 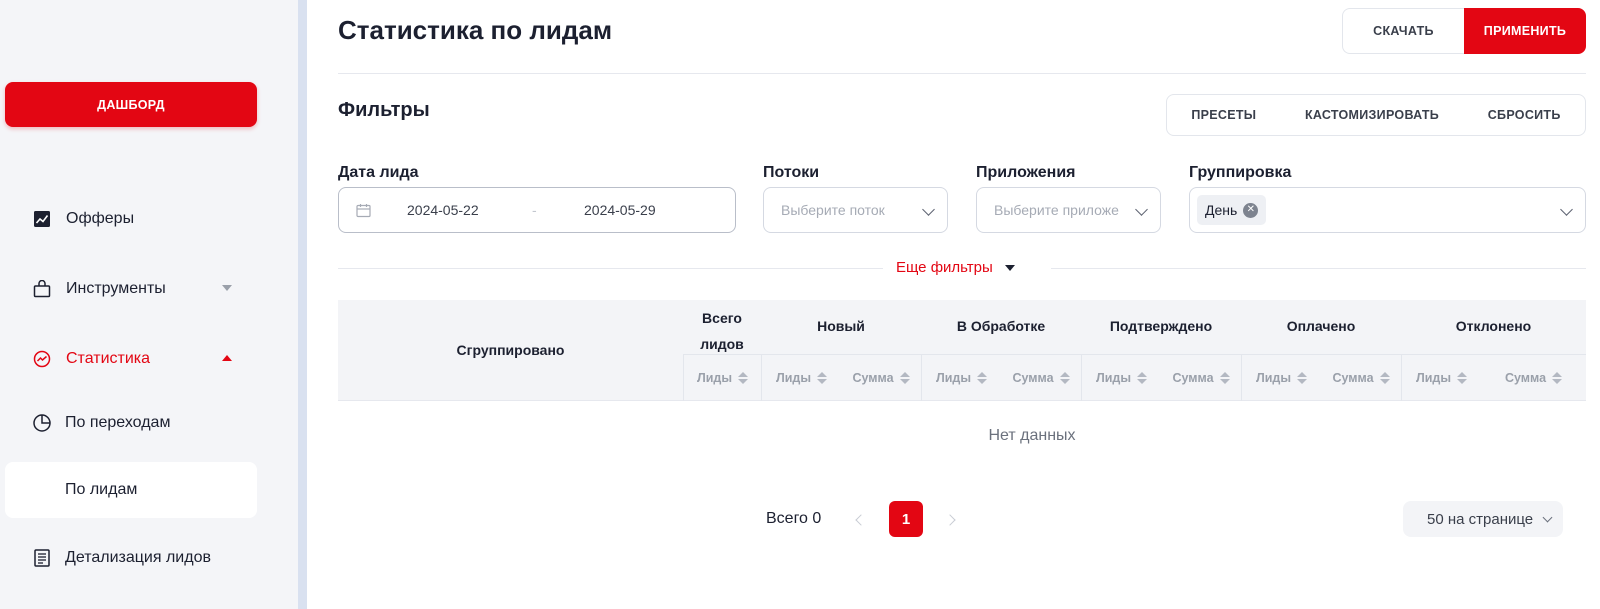 What do you see at coordinates (1321, 326) in the screenshot?
I see `column-header-paid: Оплачено` at bounding box center [1321, 326].